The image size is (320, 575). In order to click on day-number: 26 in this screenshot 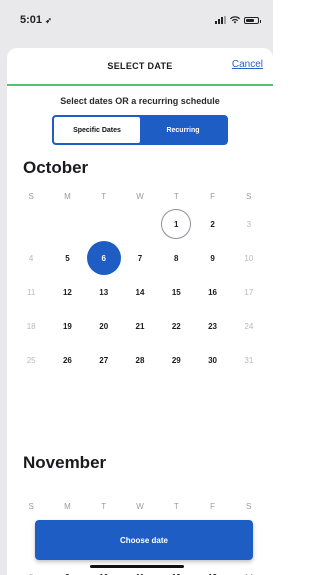, I will do `click(67, 360)`.